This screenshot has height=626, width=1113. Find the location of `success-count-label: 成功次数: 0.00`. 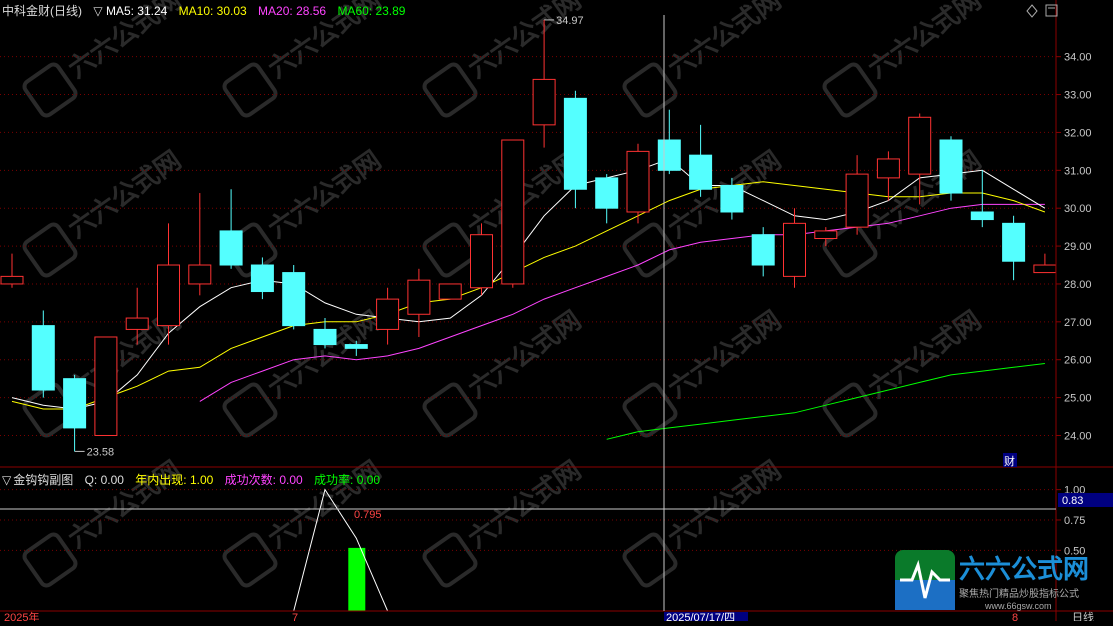

success-count-label: 成功次数: 0.00 is located at coordinates (263, 480).